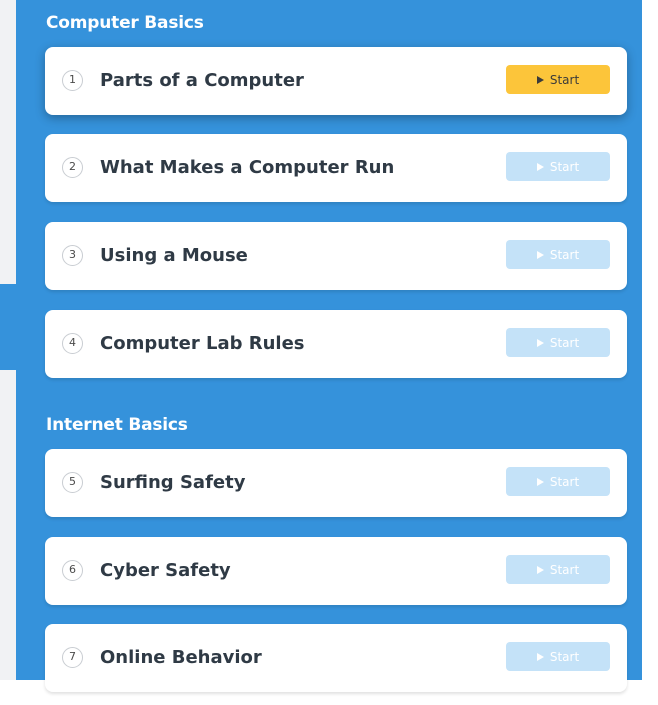  I want to click on lesson-number: 7, so click(72, 657).